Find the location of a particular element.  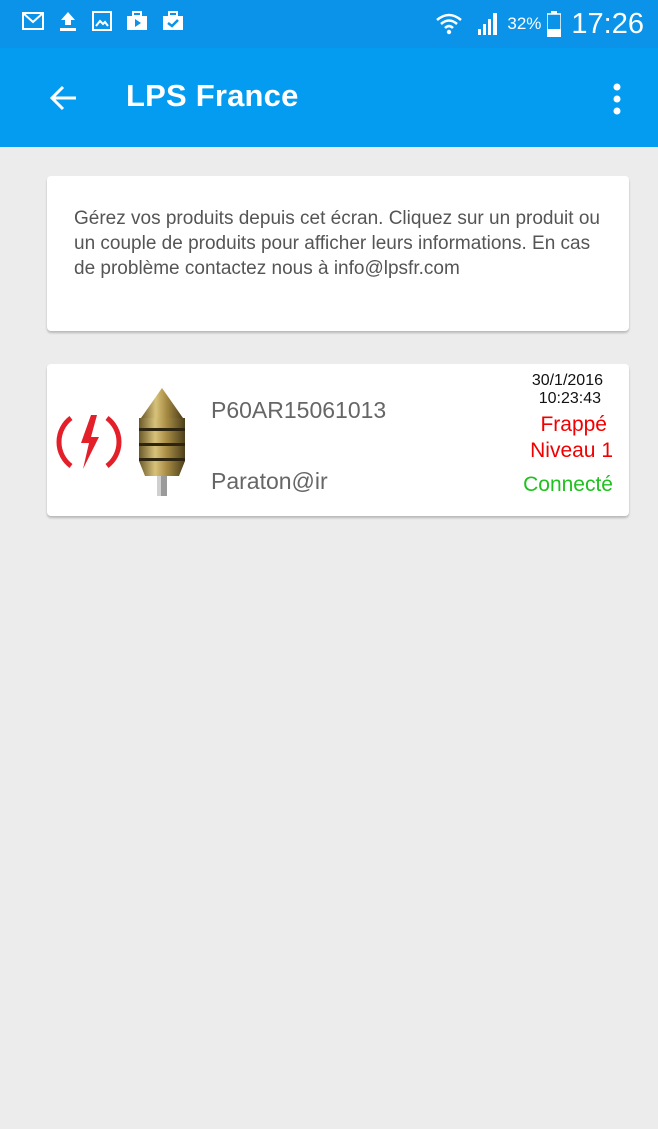

gallery-icon is located at coordinates (102, 21).